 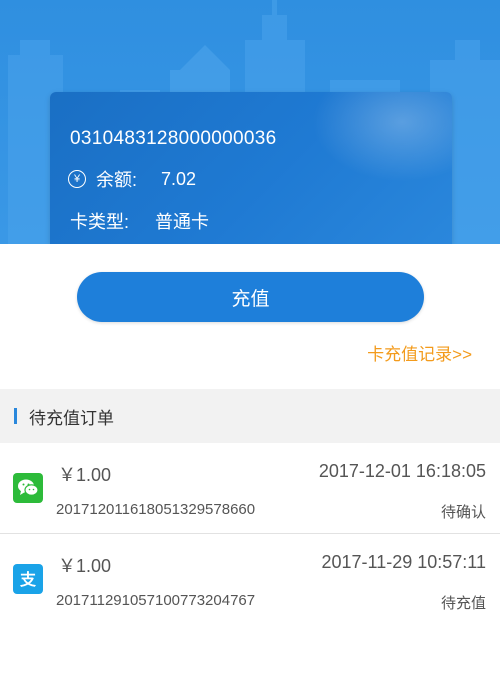 What do you see at coordinates (156, 600) in the screenshot?
I see `order-number: 20171129105710077320476​7` at bounding box center [156, 600].